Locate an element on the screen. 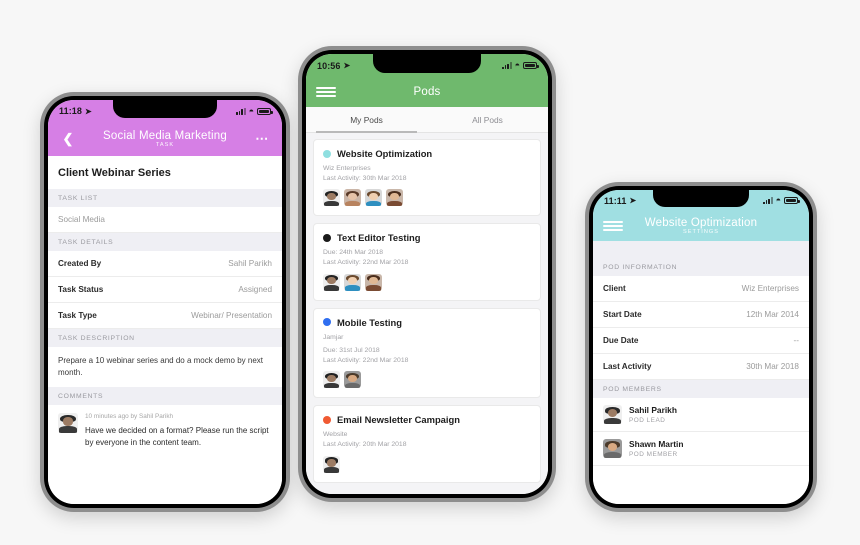 Image resolution: width=860 pixels, height=545 pixels. status-time-text: 10:56 is located at coordinates (329, 65).